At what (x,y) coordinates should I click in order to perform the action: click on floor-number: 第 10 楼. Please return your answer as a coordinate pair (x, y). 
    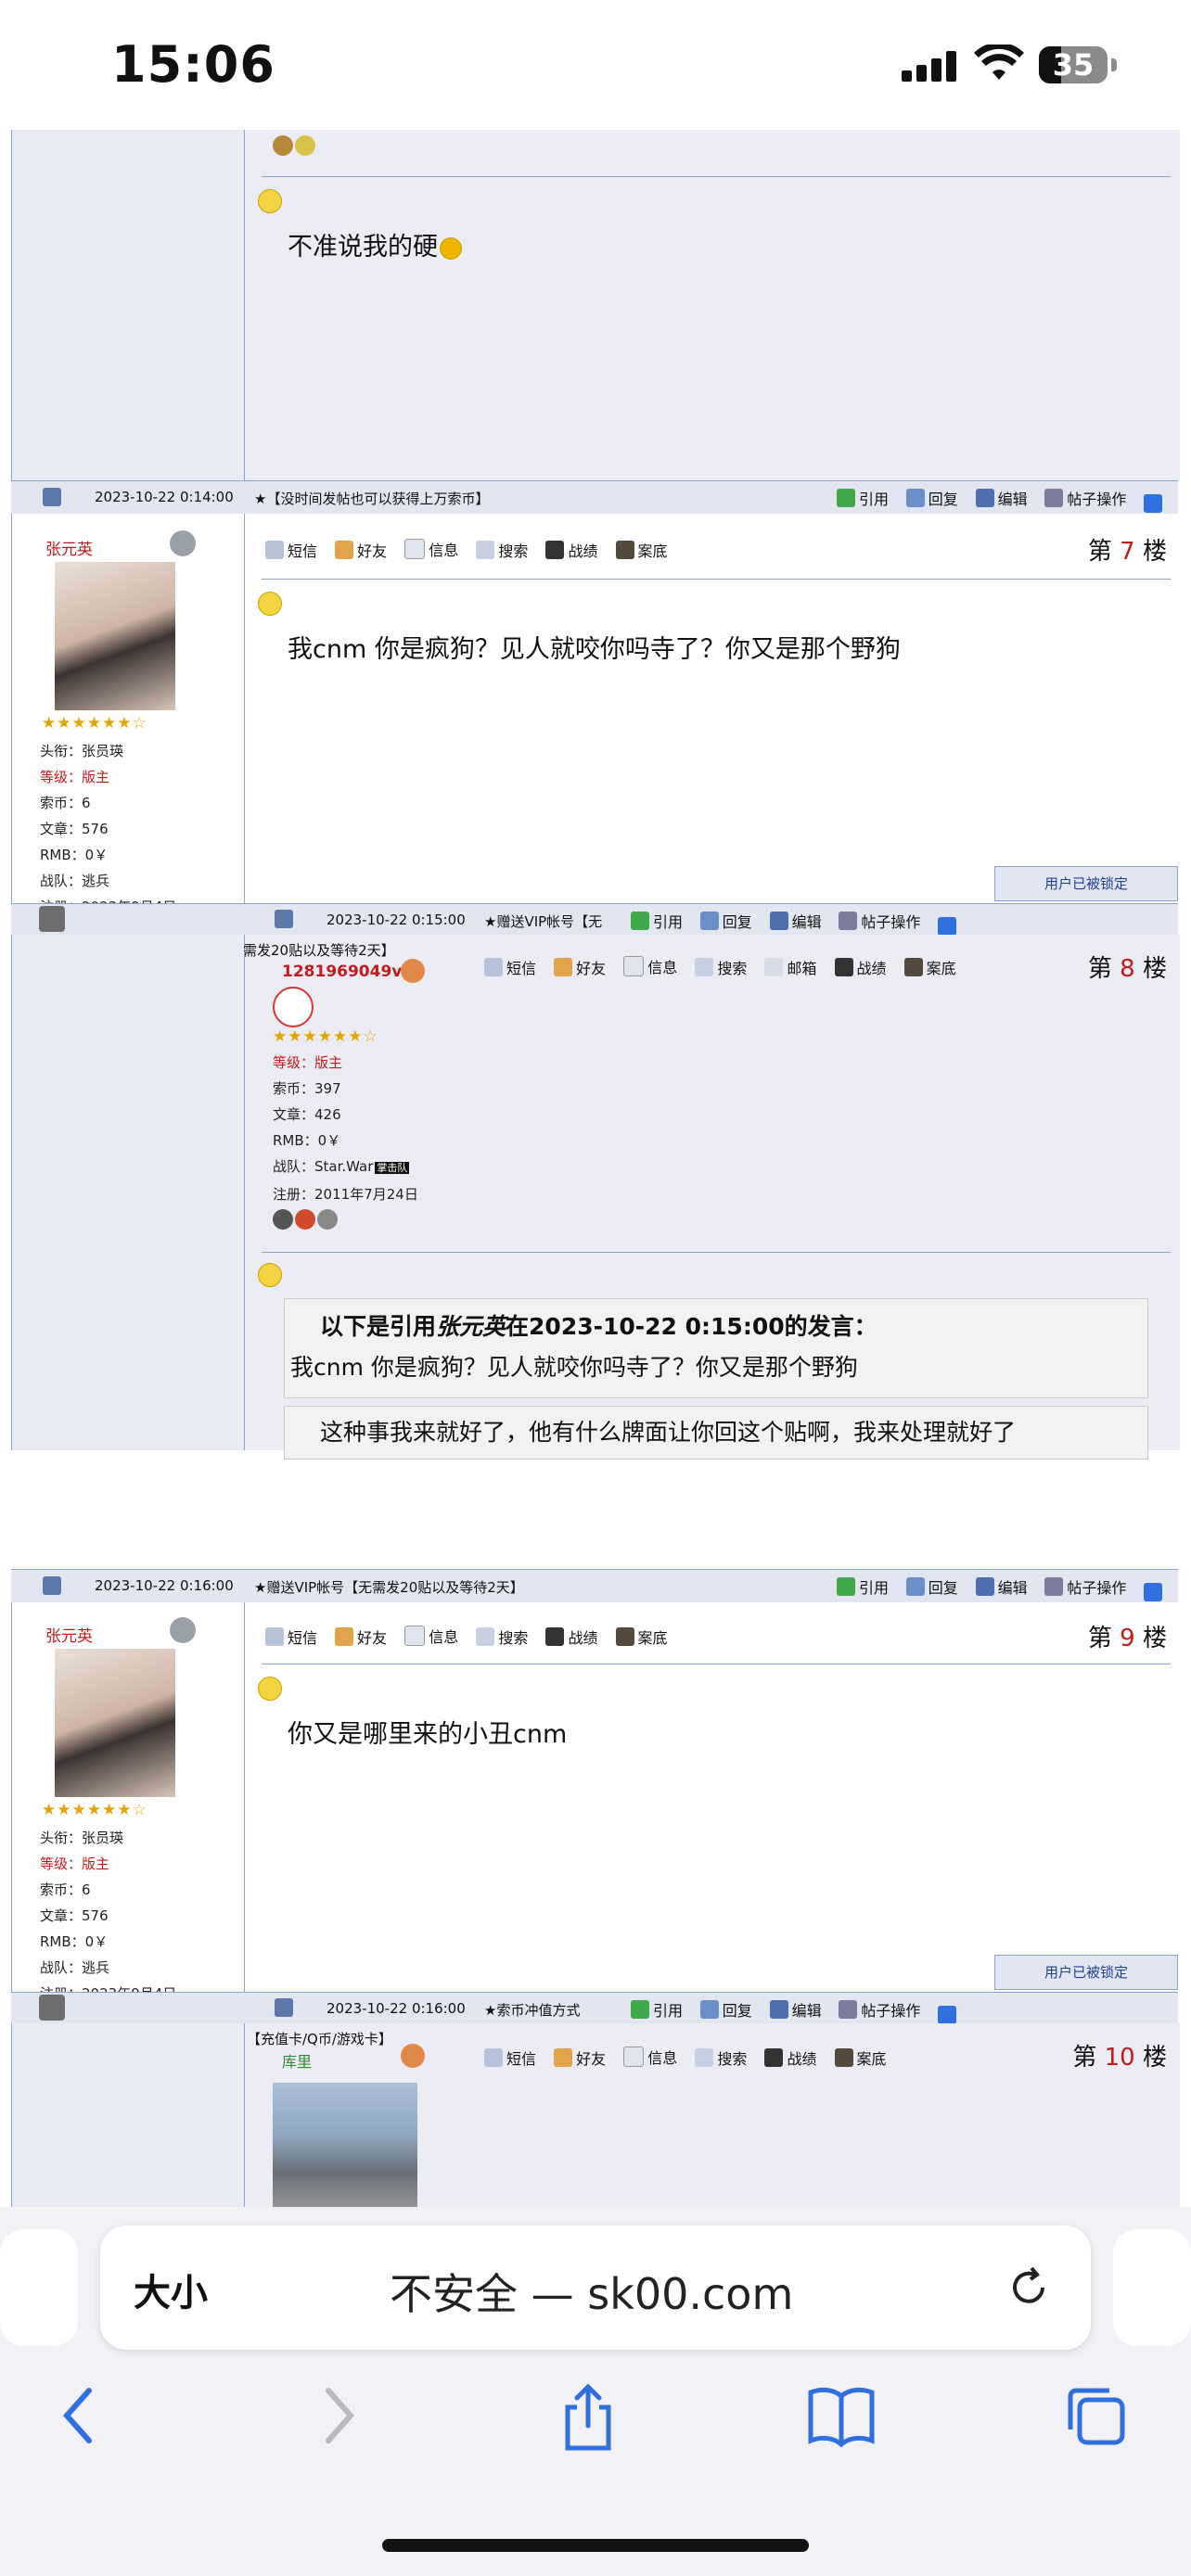
    Looking at the image, I should click on (1119, 2058).